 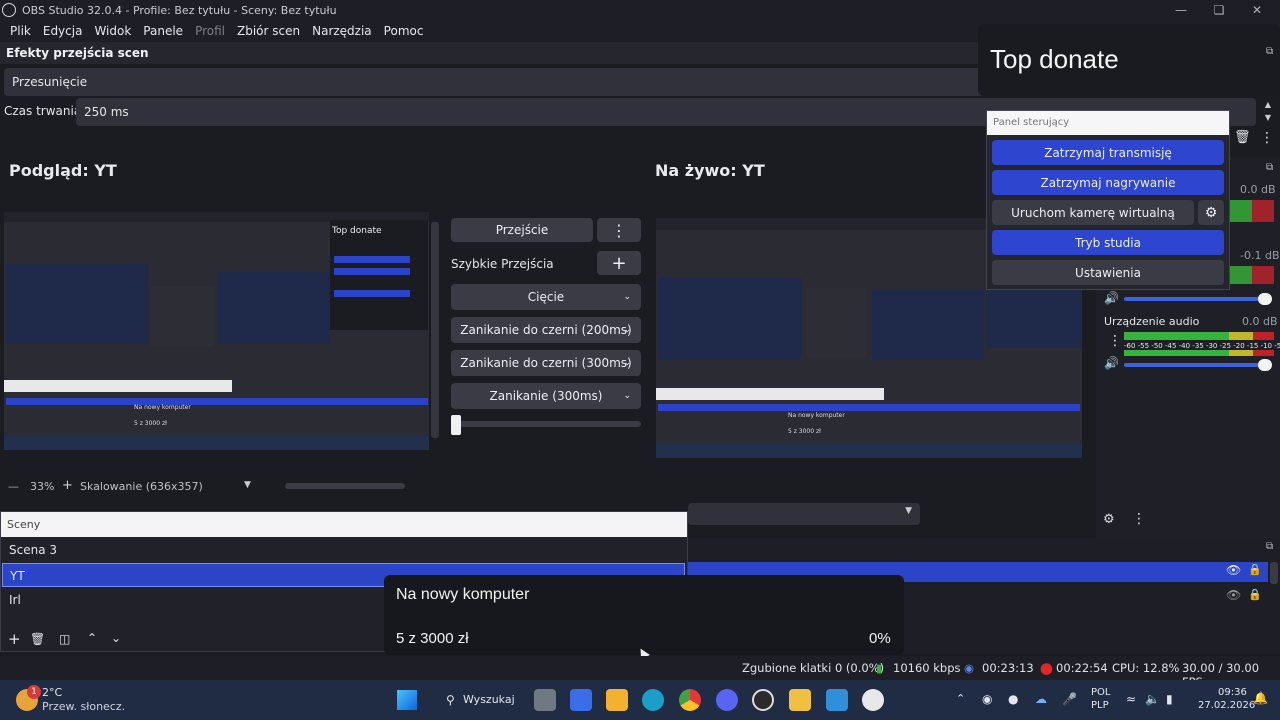 What do you see at coordinates (546, 424) in the screenshot?
I see `t-bar-track` at bounding box center [546, 424].